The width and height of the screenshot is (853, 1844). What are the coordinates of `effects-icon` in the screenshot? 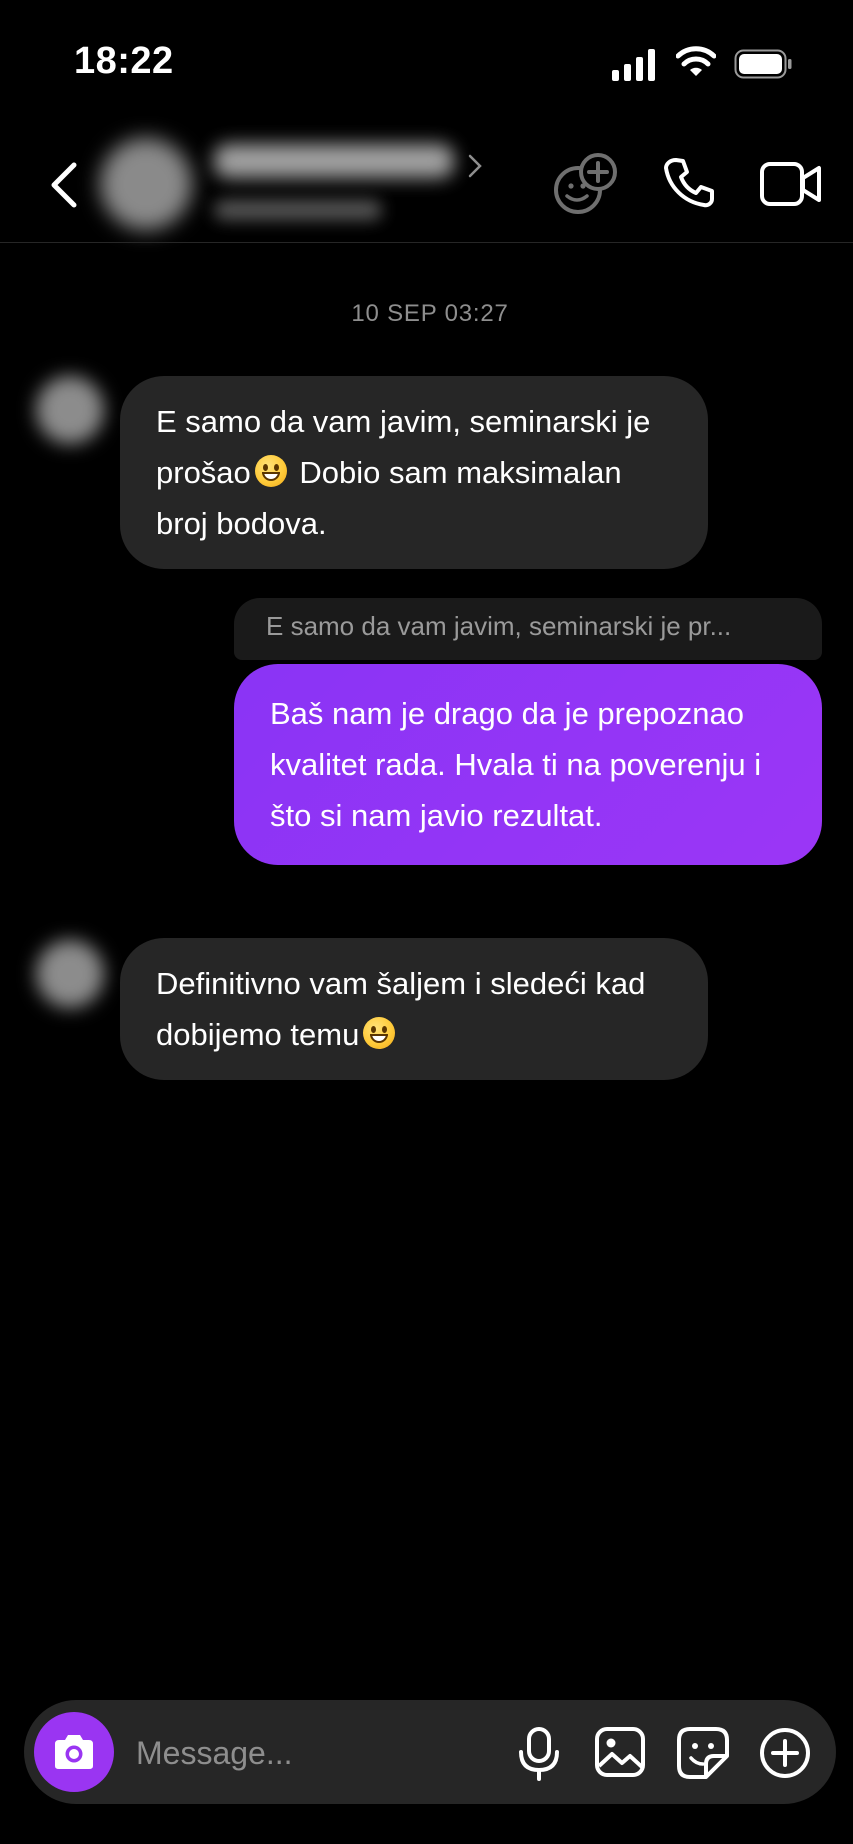 It's located at (585, 185).